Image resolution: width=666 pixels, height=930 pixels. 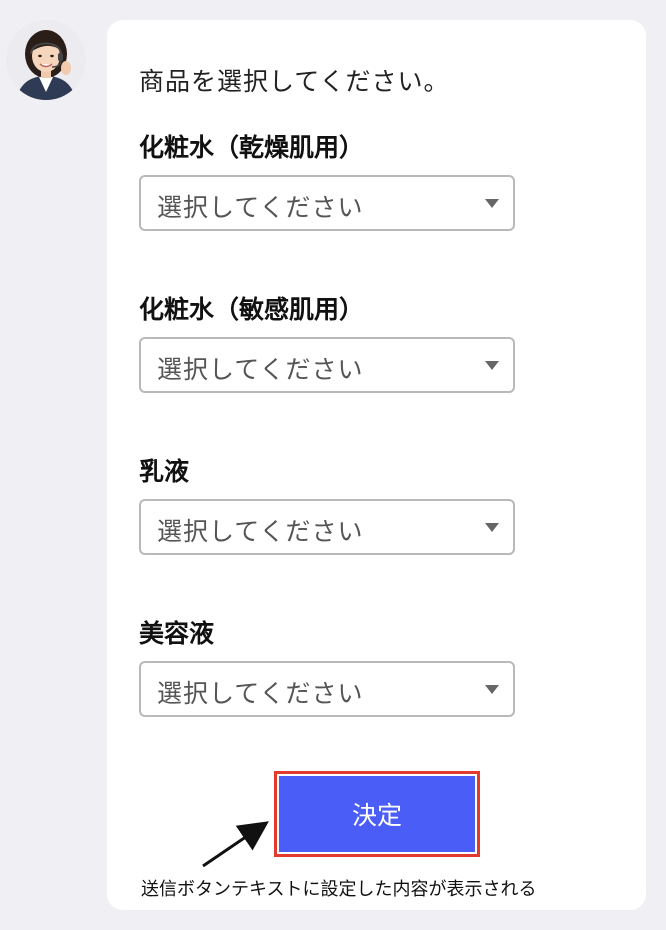 I want to click on select-serum: 選択してください, so click(x=327, y=689).